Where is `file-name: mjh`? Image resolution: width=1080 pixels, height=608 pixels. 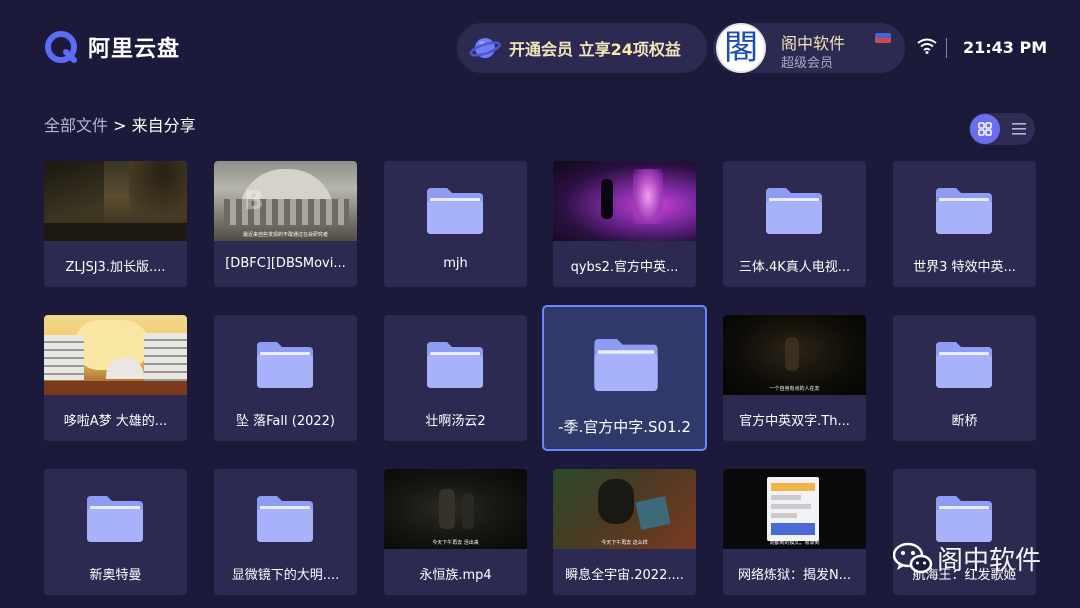 file-name: mjh is located at coordinates (455, 263).